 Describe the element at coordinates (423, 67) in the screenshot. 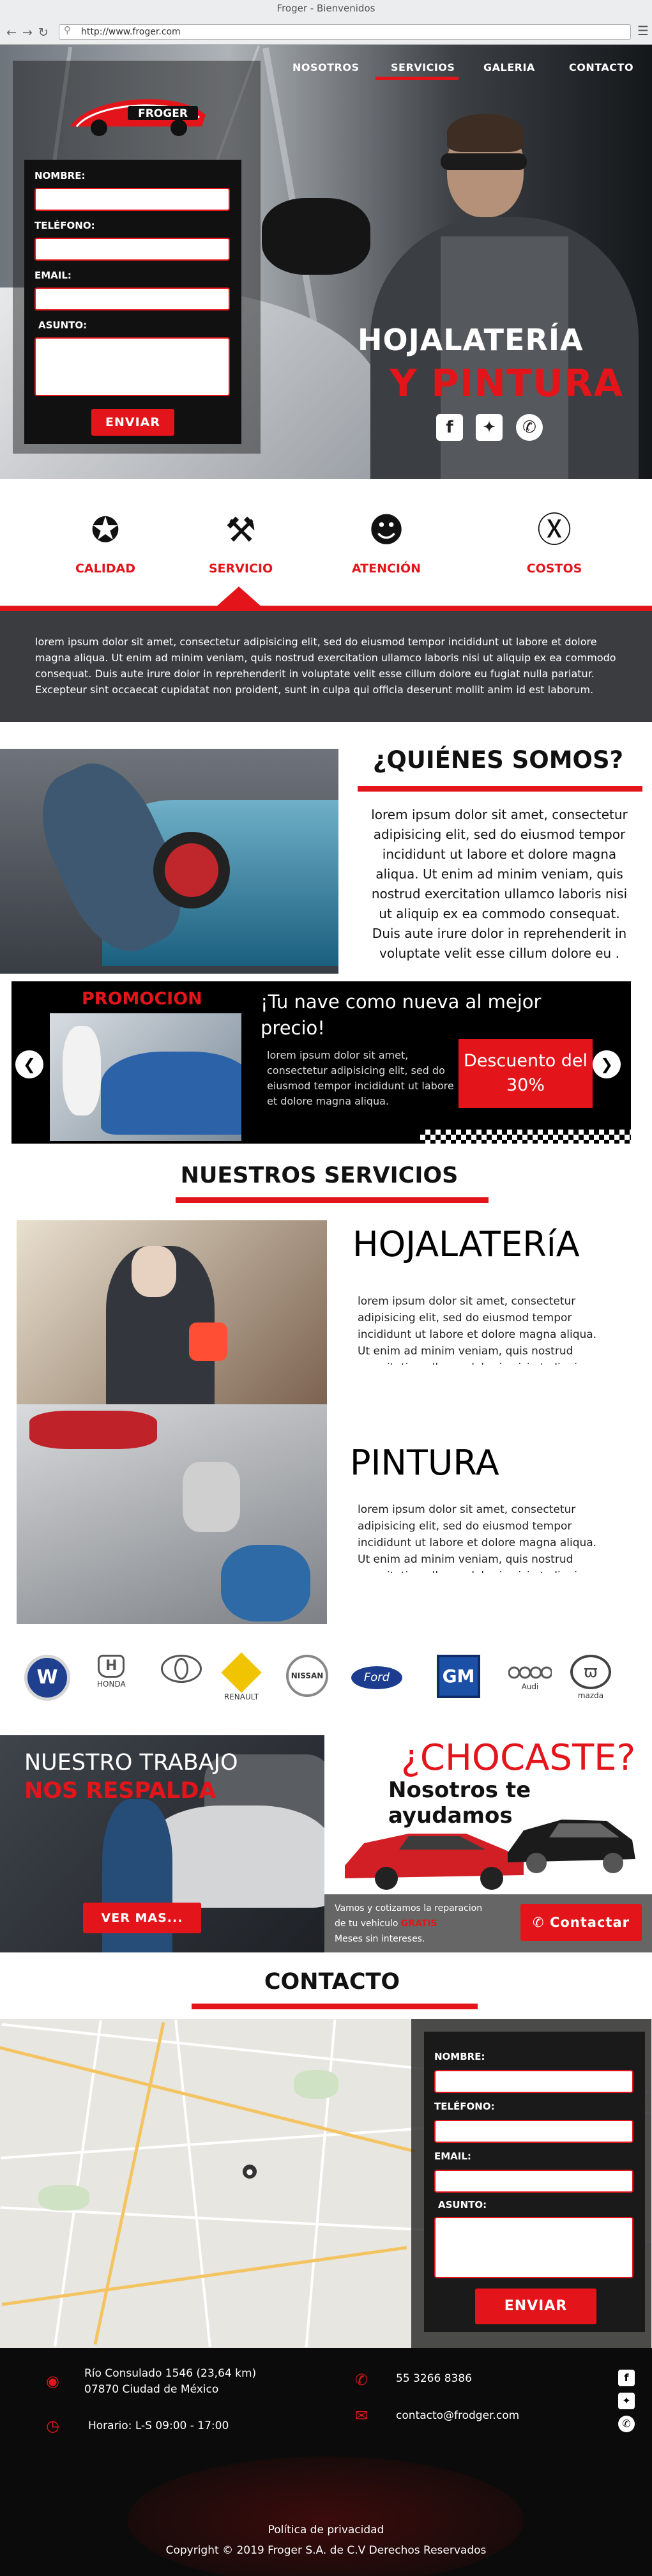

I see `nav-servicios: SERVICIOS` at that location.